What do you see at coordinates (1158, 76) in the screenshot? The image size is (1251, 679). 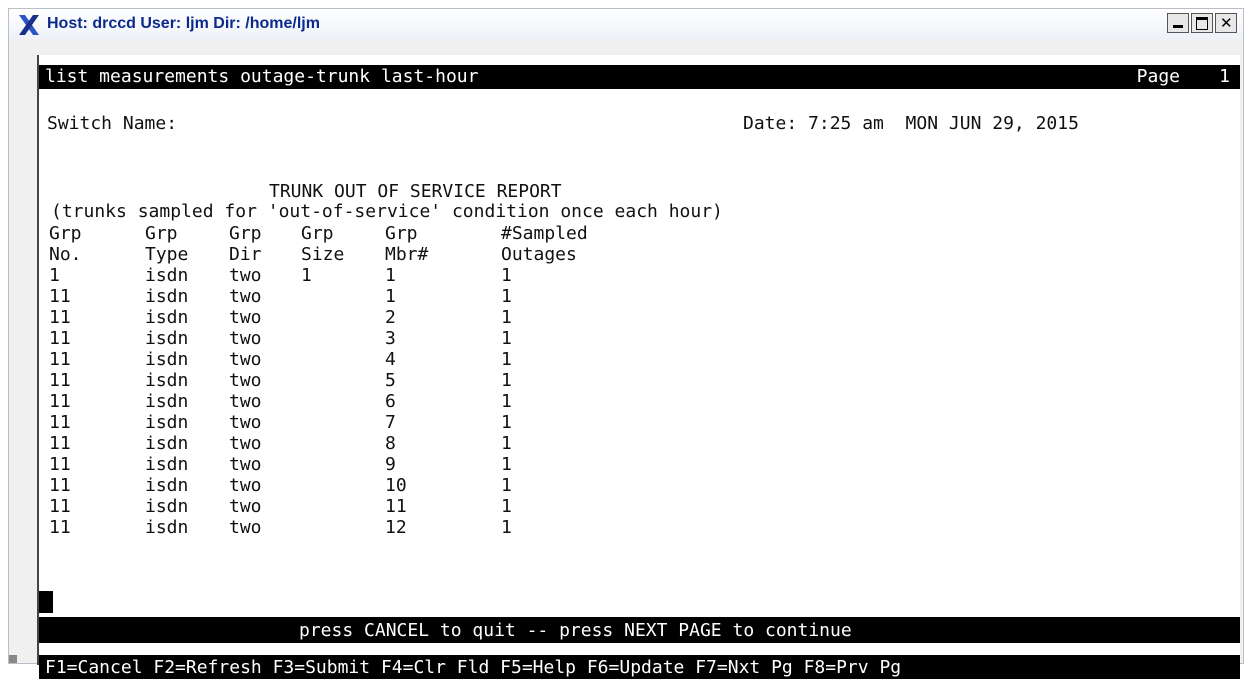 I see `page-label: Page` at bounding box center [1158, 76].